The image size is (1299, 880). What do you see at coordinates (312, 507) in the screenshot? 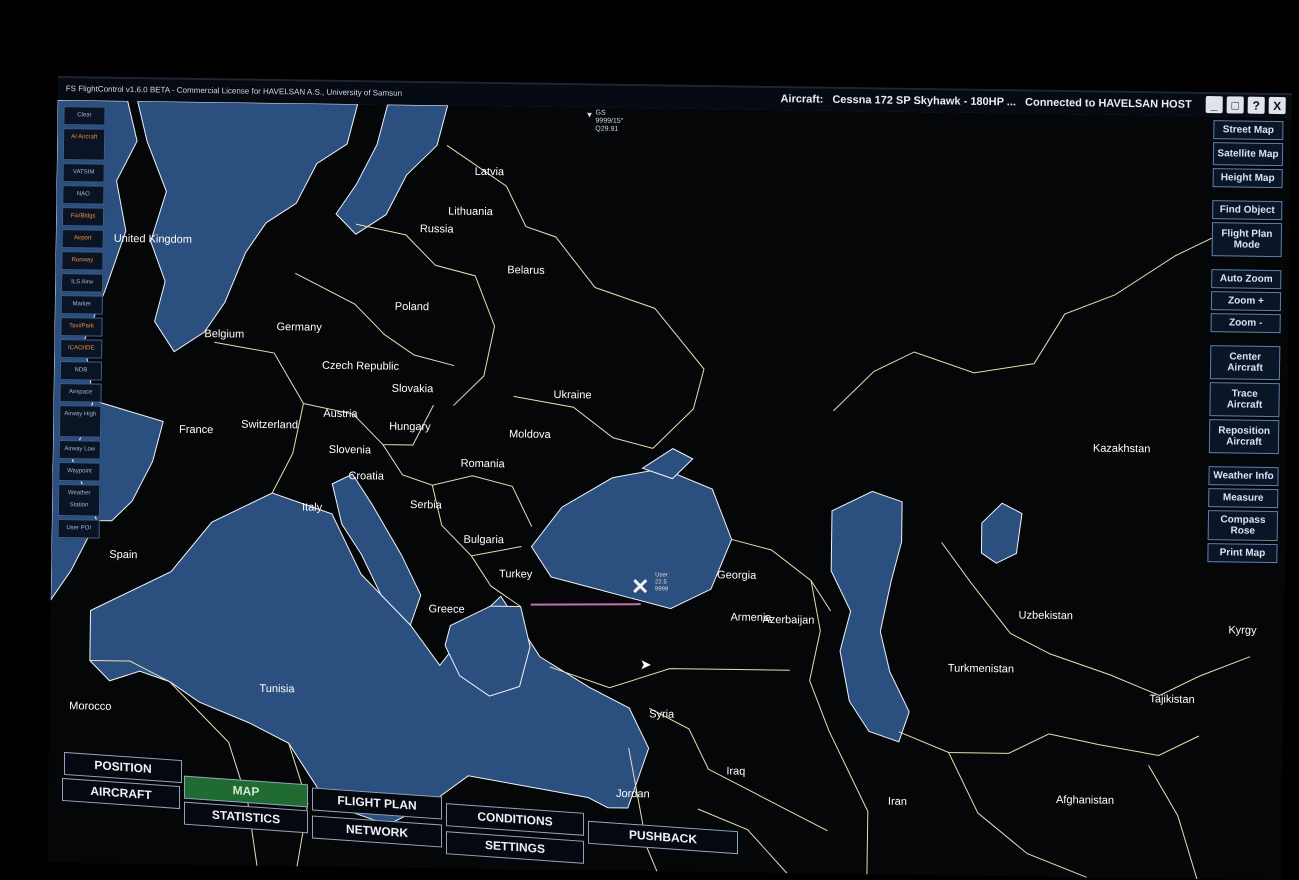
I see `country-label-italy: Italy` at bounding box center [312, 507].